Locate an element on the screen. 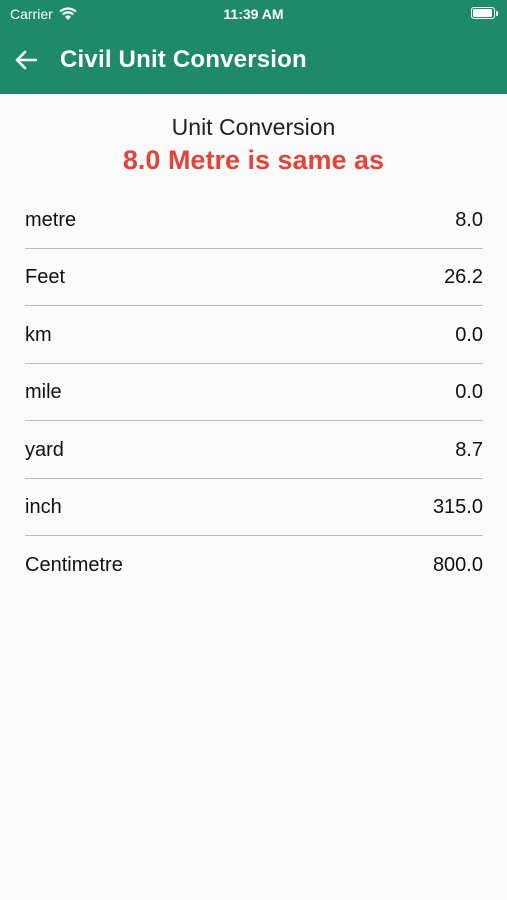  battery-icon is located at coordinates (484, 13).